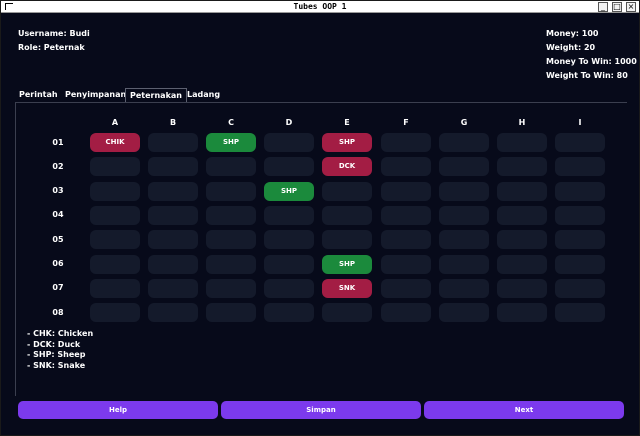  Describe the element at coordinates (95, 95) in the screenshot. I see `tab-penyimpanan: Penyimpanan` at that location.